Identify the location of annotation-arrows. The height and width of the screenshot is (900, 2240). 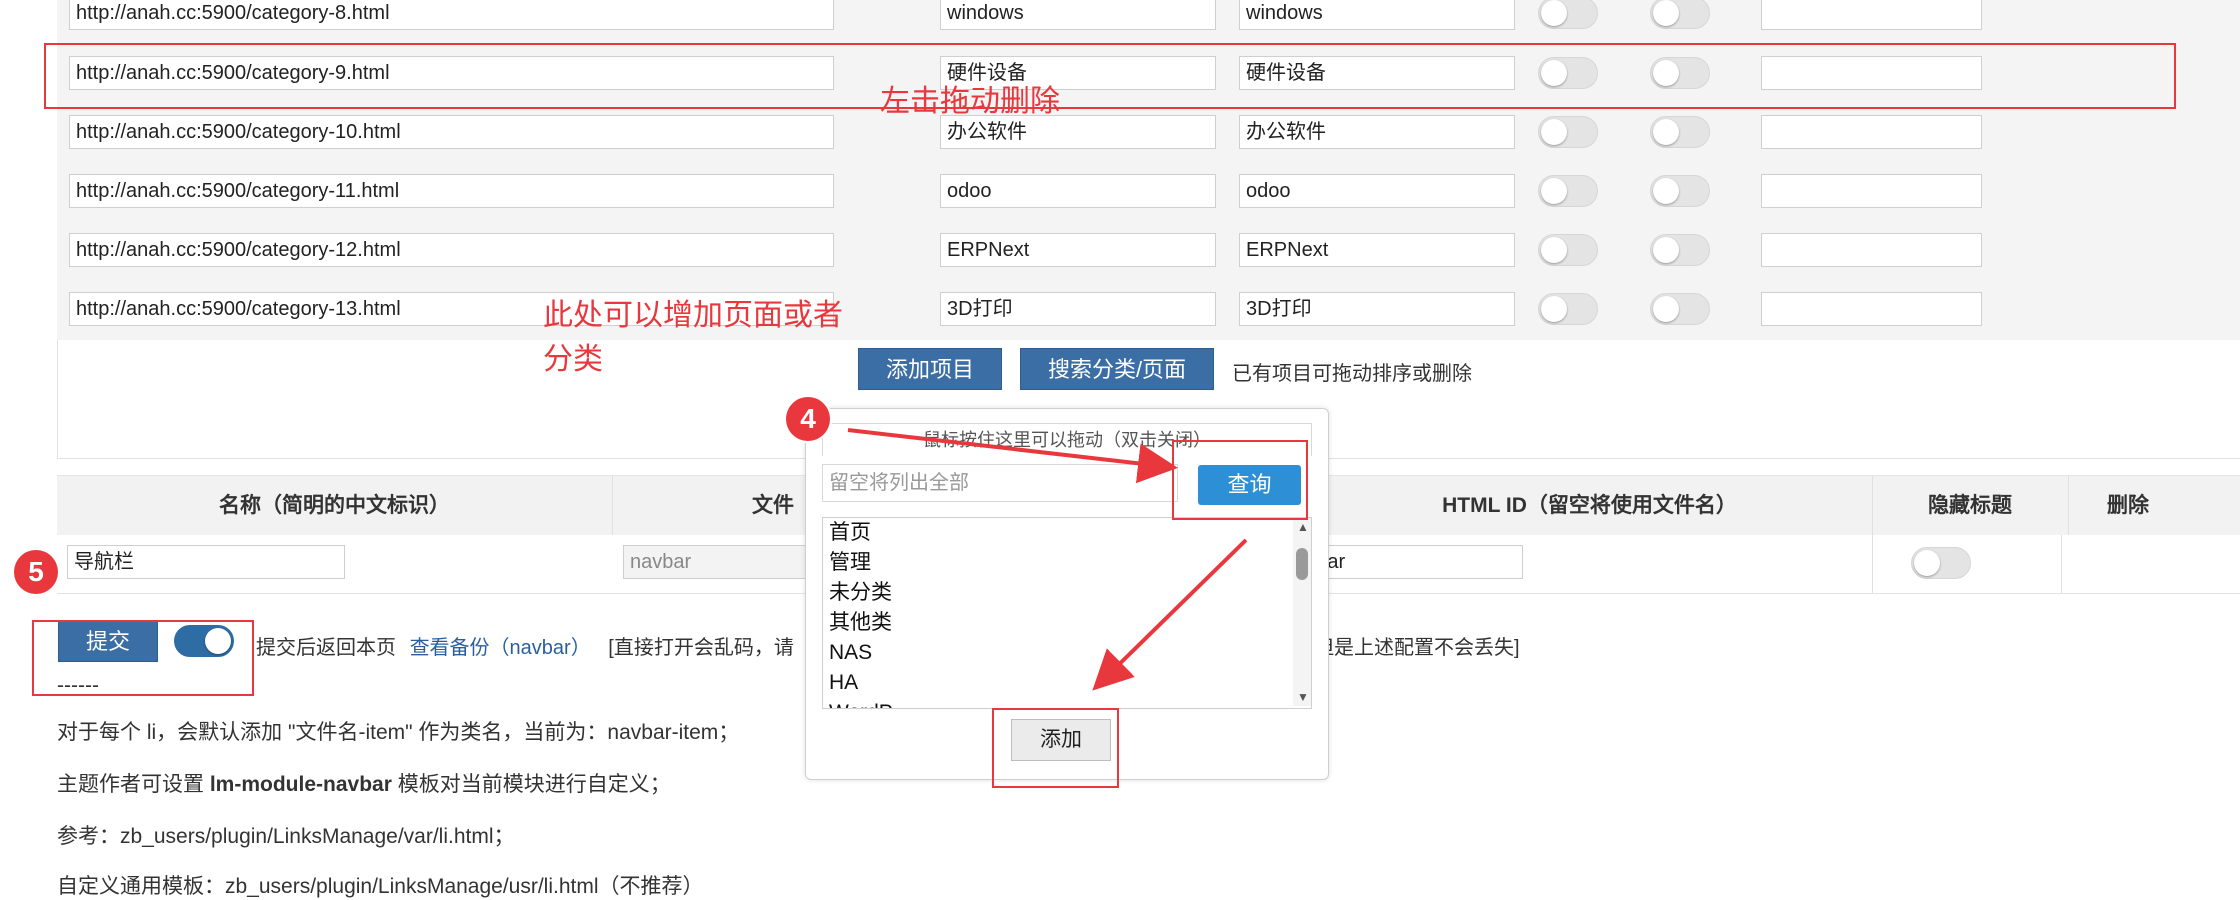
(1047, 559).